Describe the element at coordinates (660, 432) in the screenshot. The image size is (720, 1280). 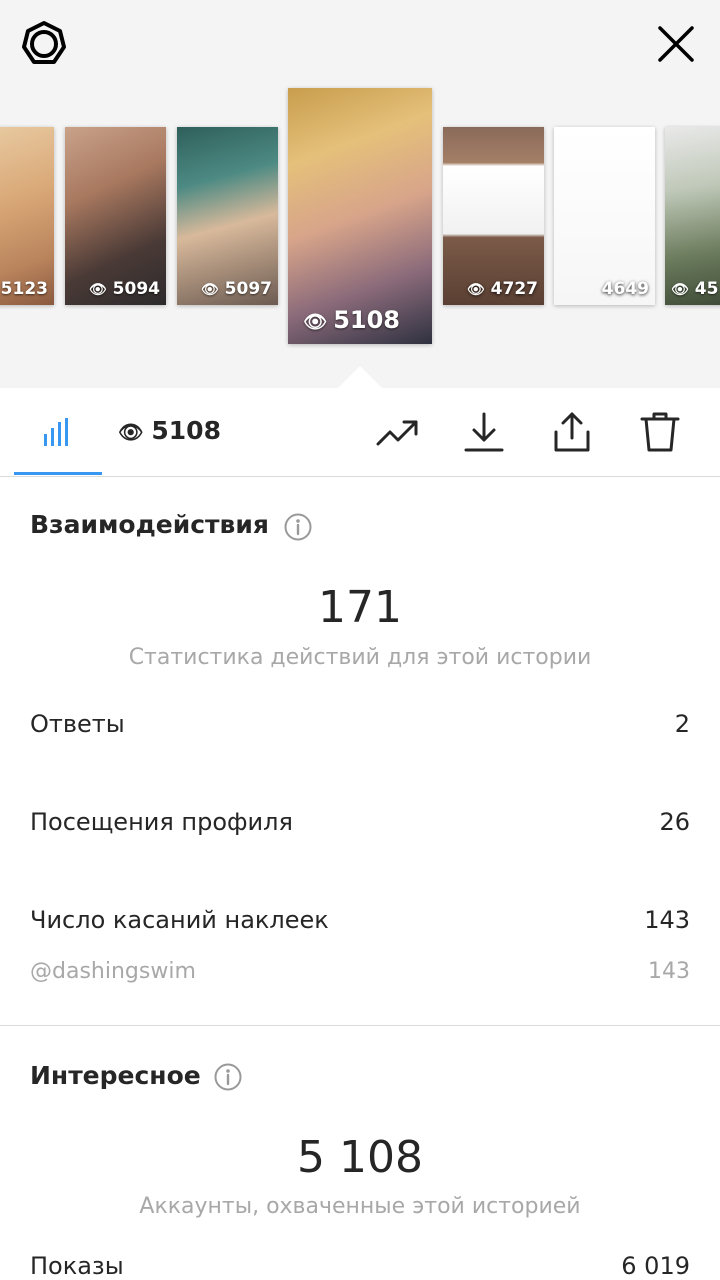
I see `trash-icon` at that location.